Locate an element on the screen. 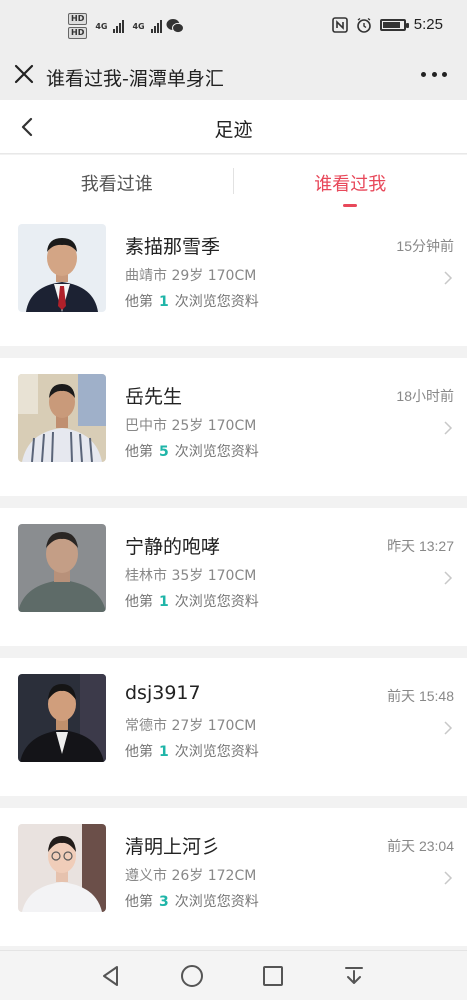 This screenshot has height=1000, width=467. status-right: 5:25 is located at coordinates (387, 24).